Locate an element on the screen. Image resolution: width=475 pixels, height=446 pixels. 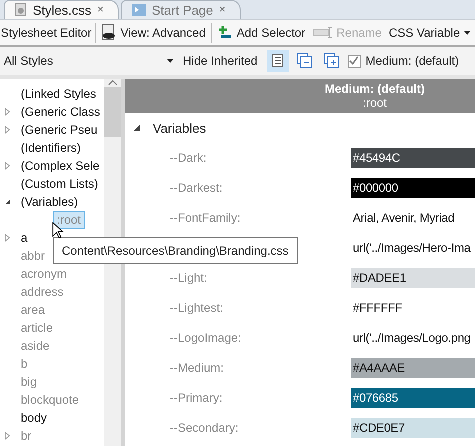
tree-item: (Identifiers) is located at coordinates (51, 148).